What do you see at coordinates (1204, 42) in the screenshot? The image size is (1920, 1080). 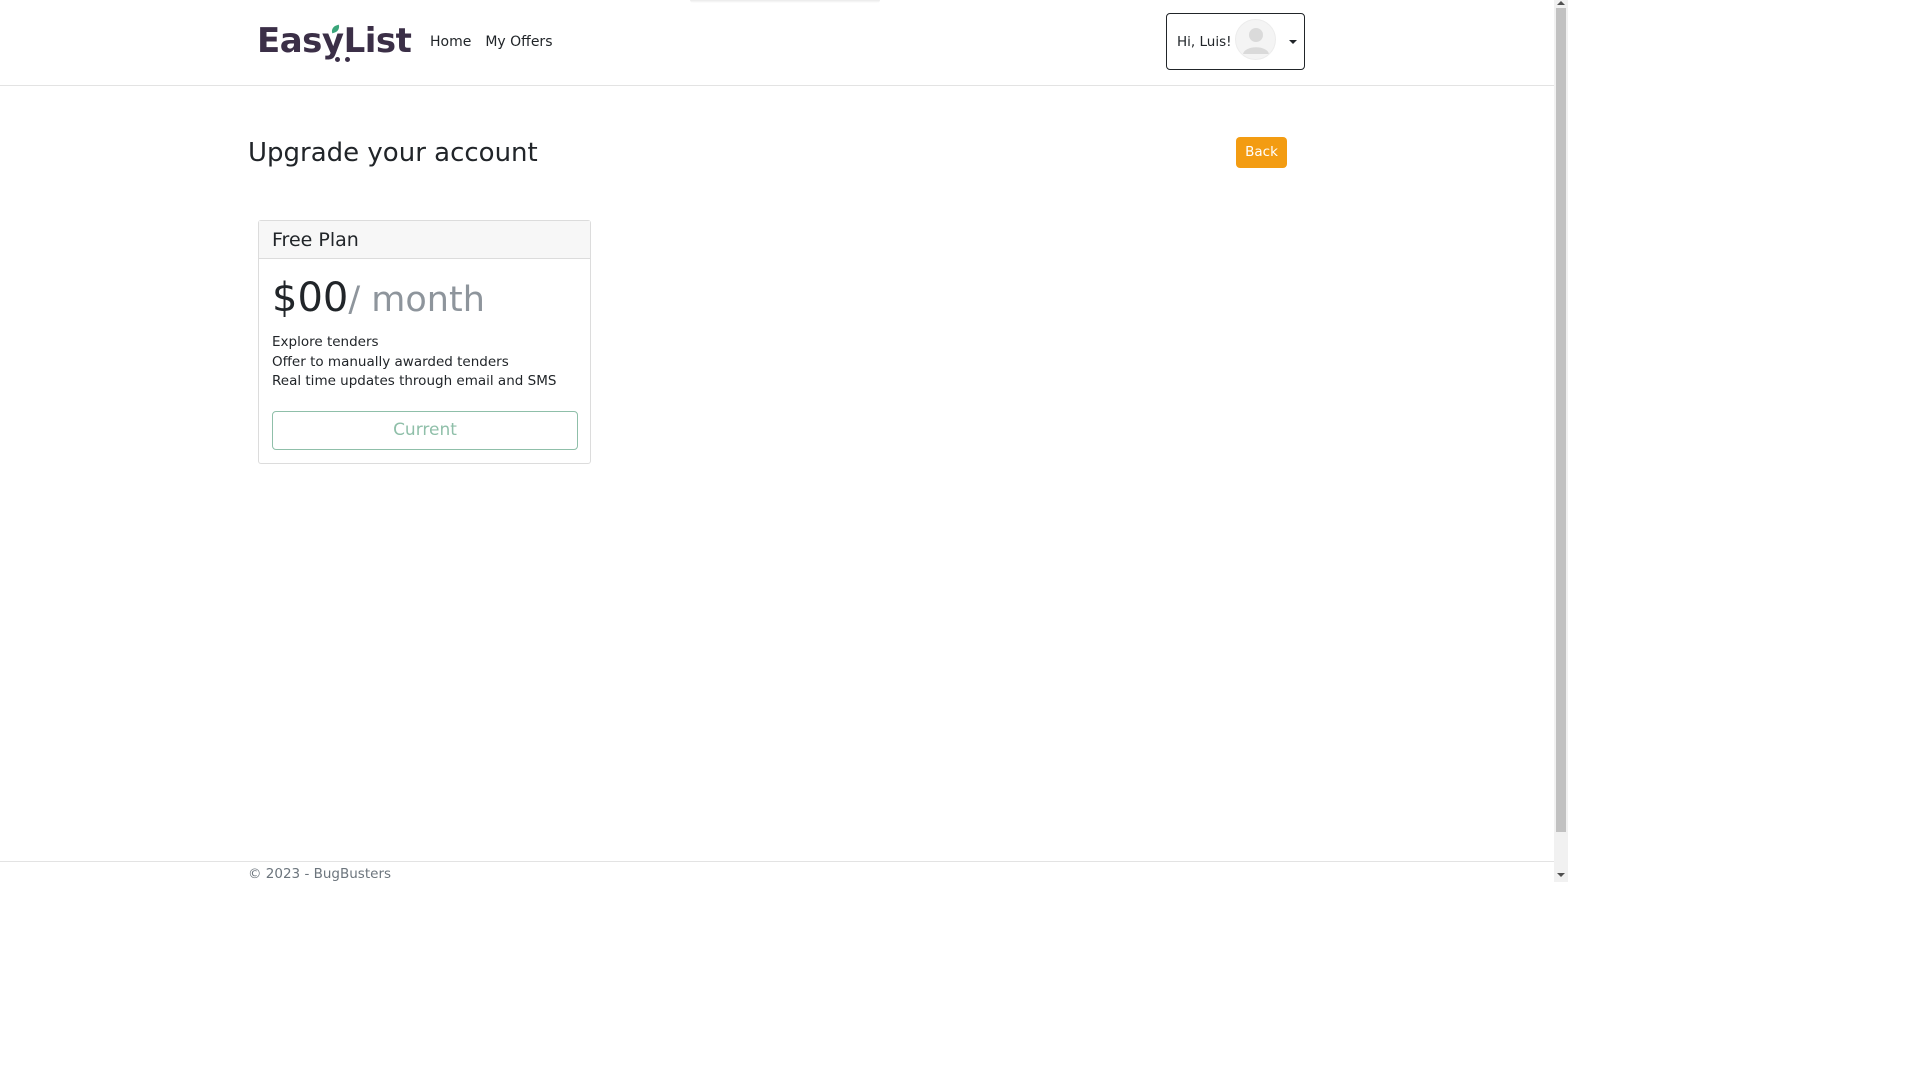 I see `user-greeting: Hi, Luis!` at bounding box center [1204, 42].